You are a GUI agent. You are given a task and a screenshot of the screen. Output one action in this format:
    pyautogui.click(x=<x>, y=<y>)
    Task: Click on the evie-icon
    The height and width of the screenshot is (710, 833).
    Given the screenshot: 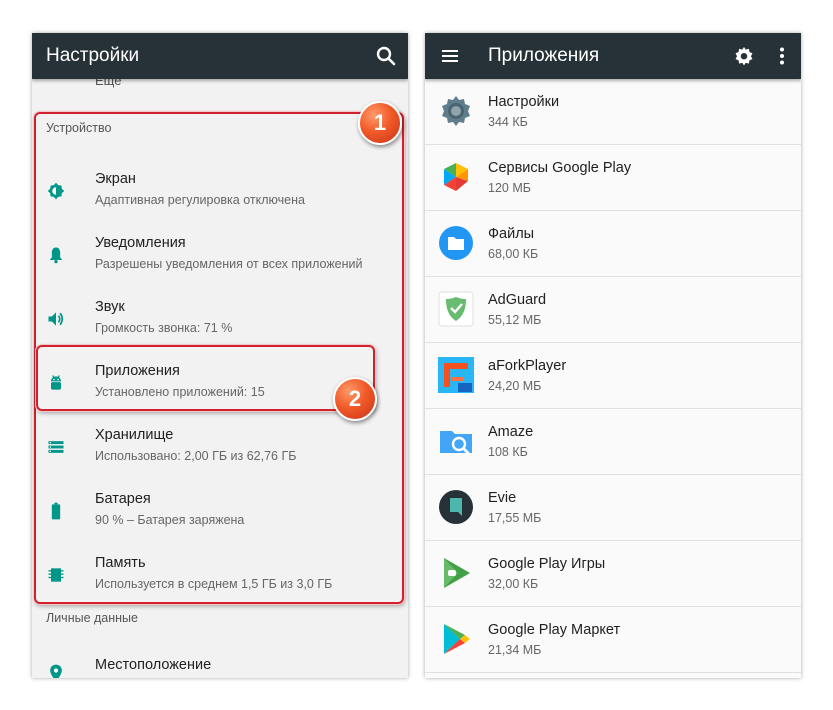 What is the action you would take?
    pyautogui.click(x=456, y=507)
    